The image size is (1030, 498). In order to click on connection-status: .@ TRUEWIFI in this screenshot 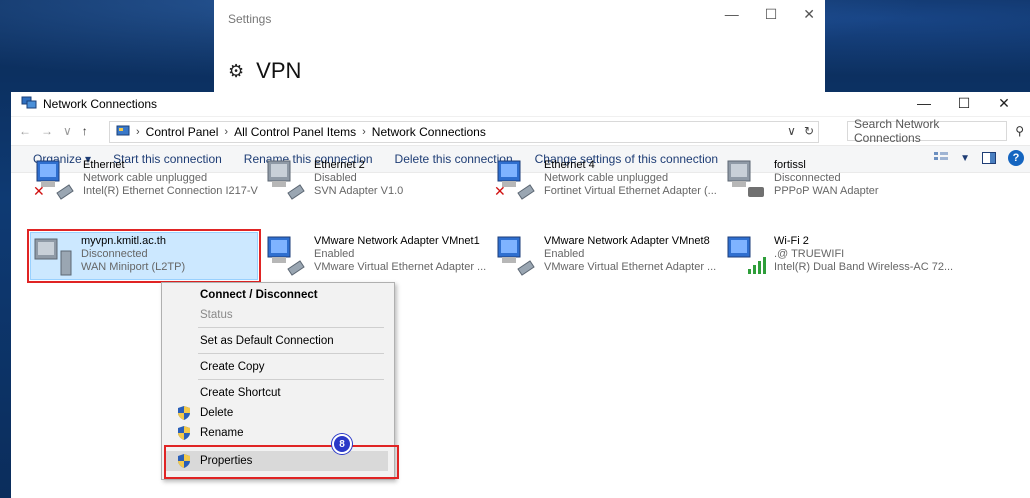, I will do `click(809, 254)`.